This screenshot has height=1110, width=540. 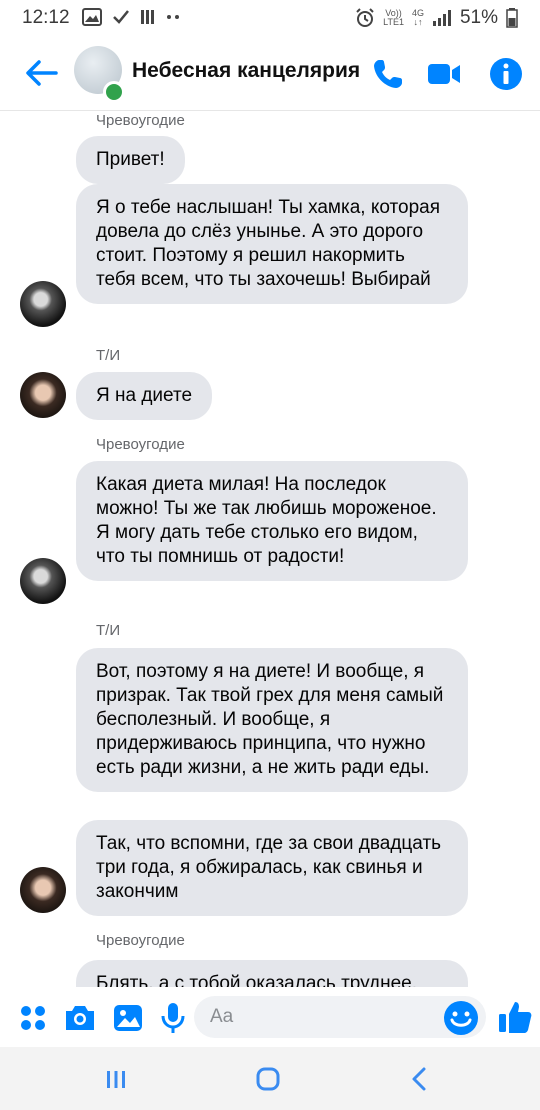 I want to click on check-icon, so click(x=121, y=17).